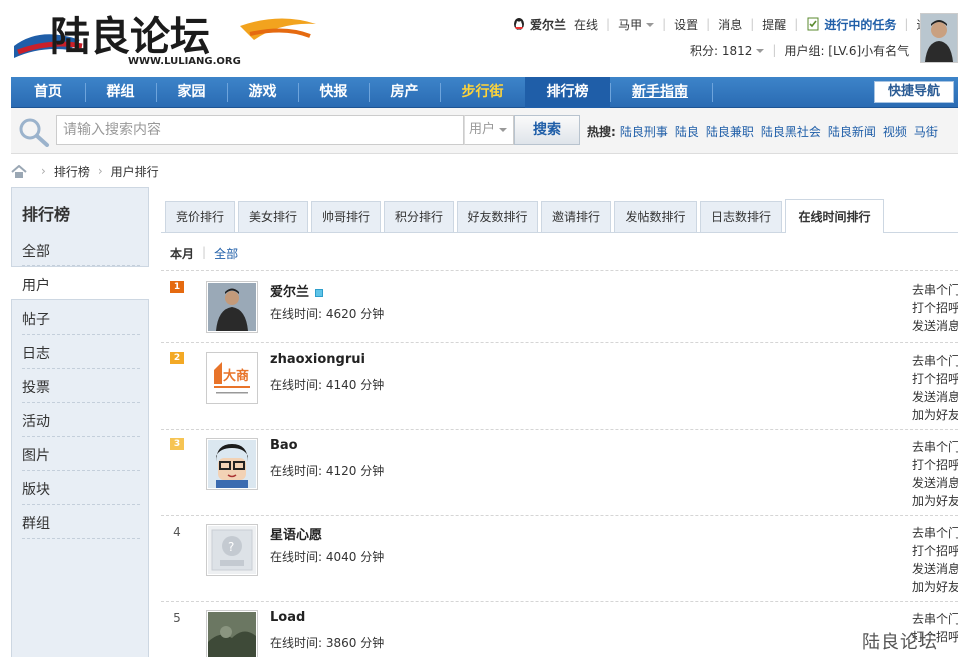 This screenshot has height=657, width=958. I want to click on svg-text: 大商, so click(236, 376).